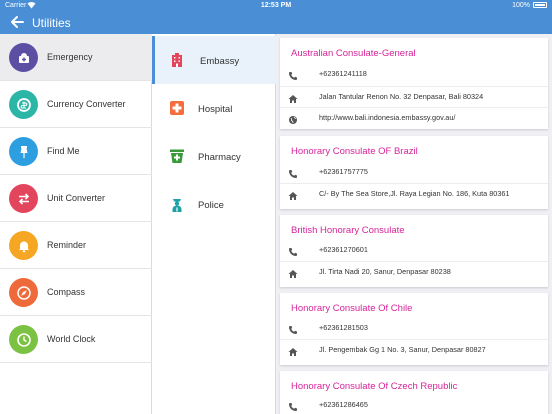  I want to click on phone-number: +62361757775, so click(343, 171).